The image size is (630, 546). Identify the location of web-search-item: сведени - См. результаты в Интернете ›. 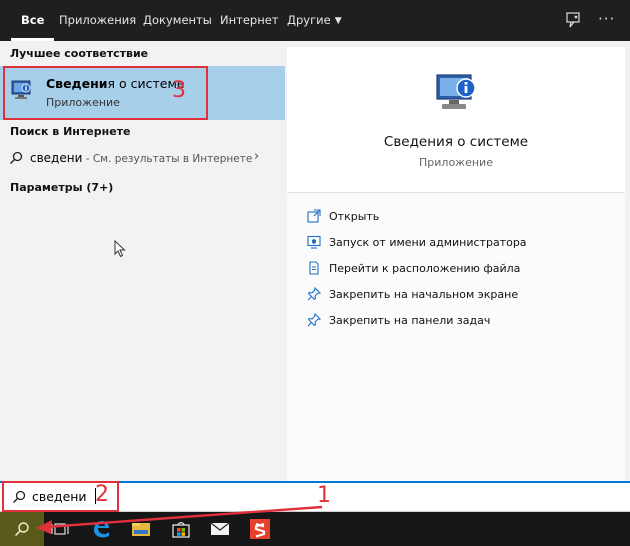
(142, 159).